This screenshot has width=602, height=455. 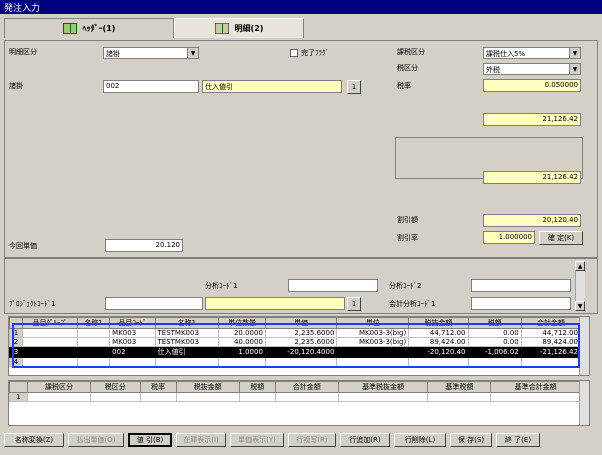 What do you see at coordinates (154, 303) in the screenshot?
I see `project1-code-input` at bounding box center [154, 303].